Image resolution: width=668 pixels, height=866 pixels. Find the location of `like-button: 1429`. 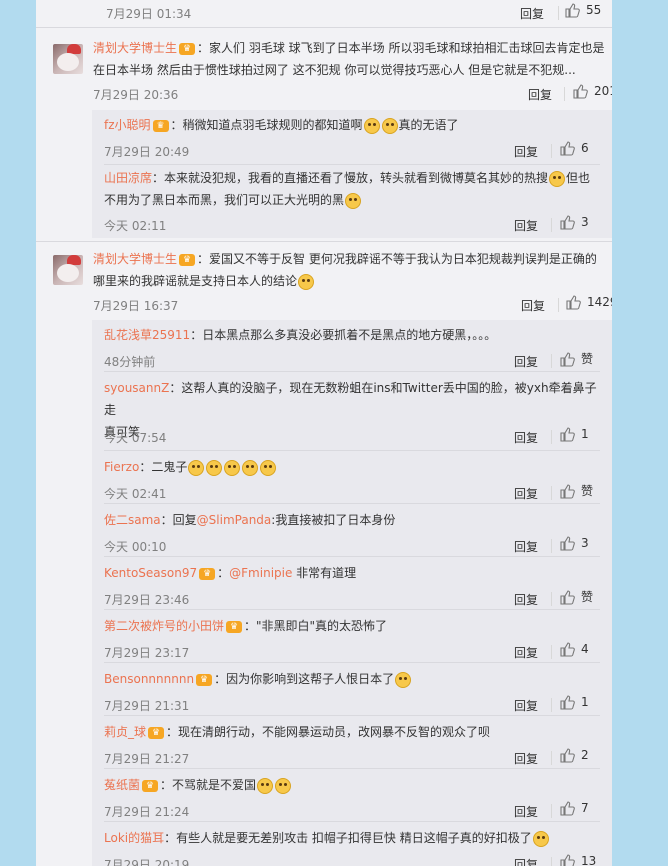

like-button: 1429 is located at coordinates (588, 302).